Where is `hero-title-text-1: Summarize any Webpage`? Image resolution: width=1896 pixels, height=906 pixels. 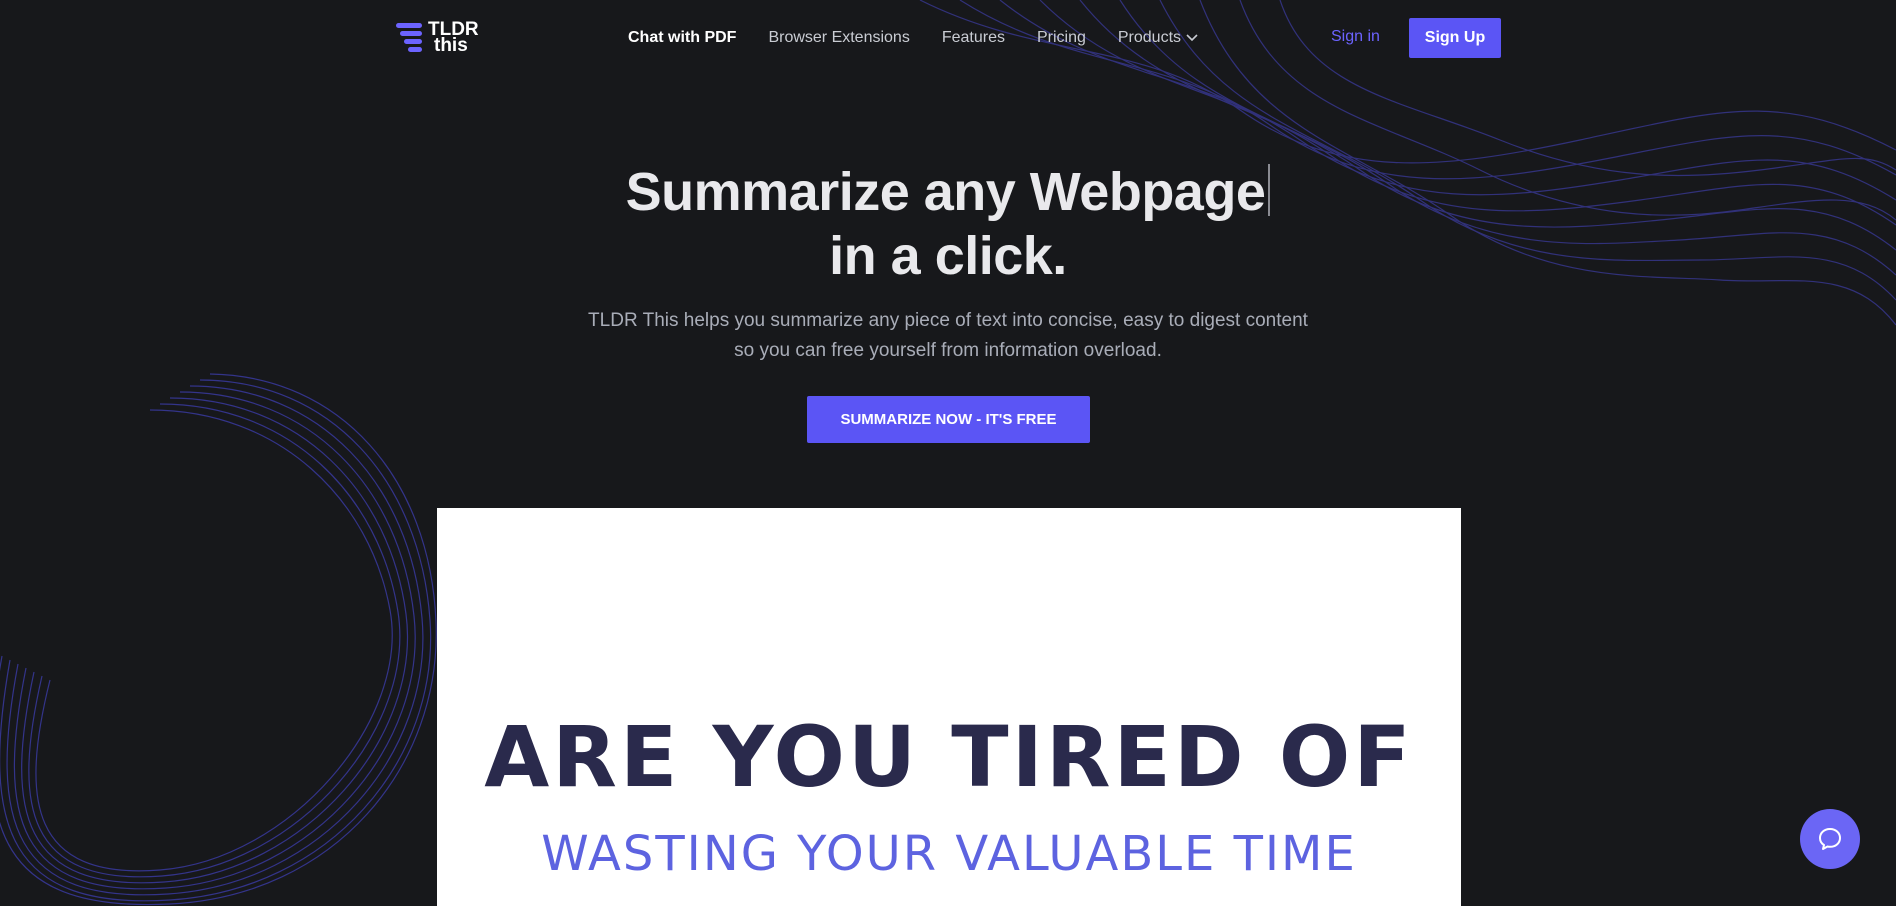
hero-title-text-1: Summarize any Webpage is located at coordinates (945, 192).